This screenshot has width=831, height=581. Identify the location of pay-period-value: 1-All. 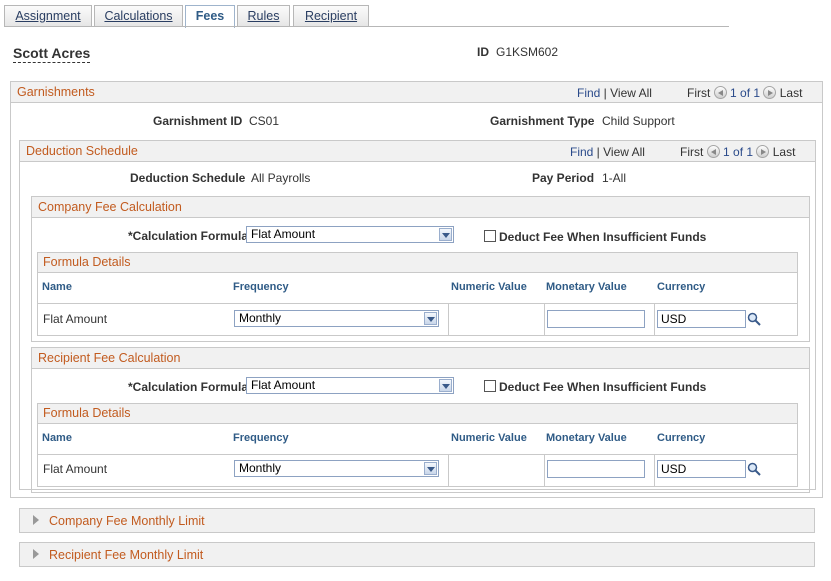
(614, 178).